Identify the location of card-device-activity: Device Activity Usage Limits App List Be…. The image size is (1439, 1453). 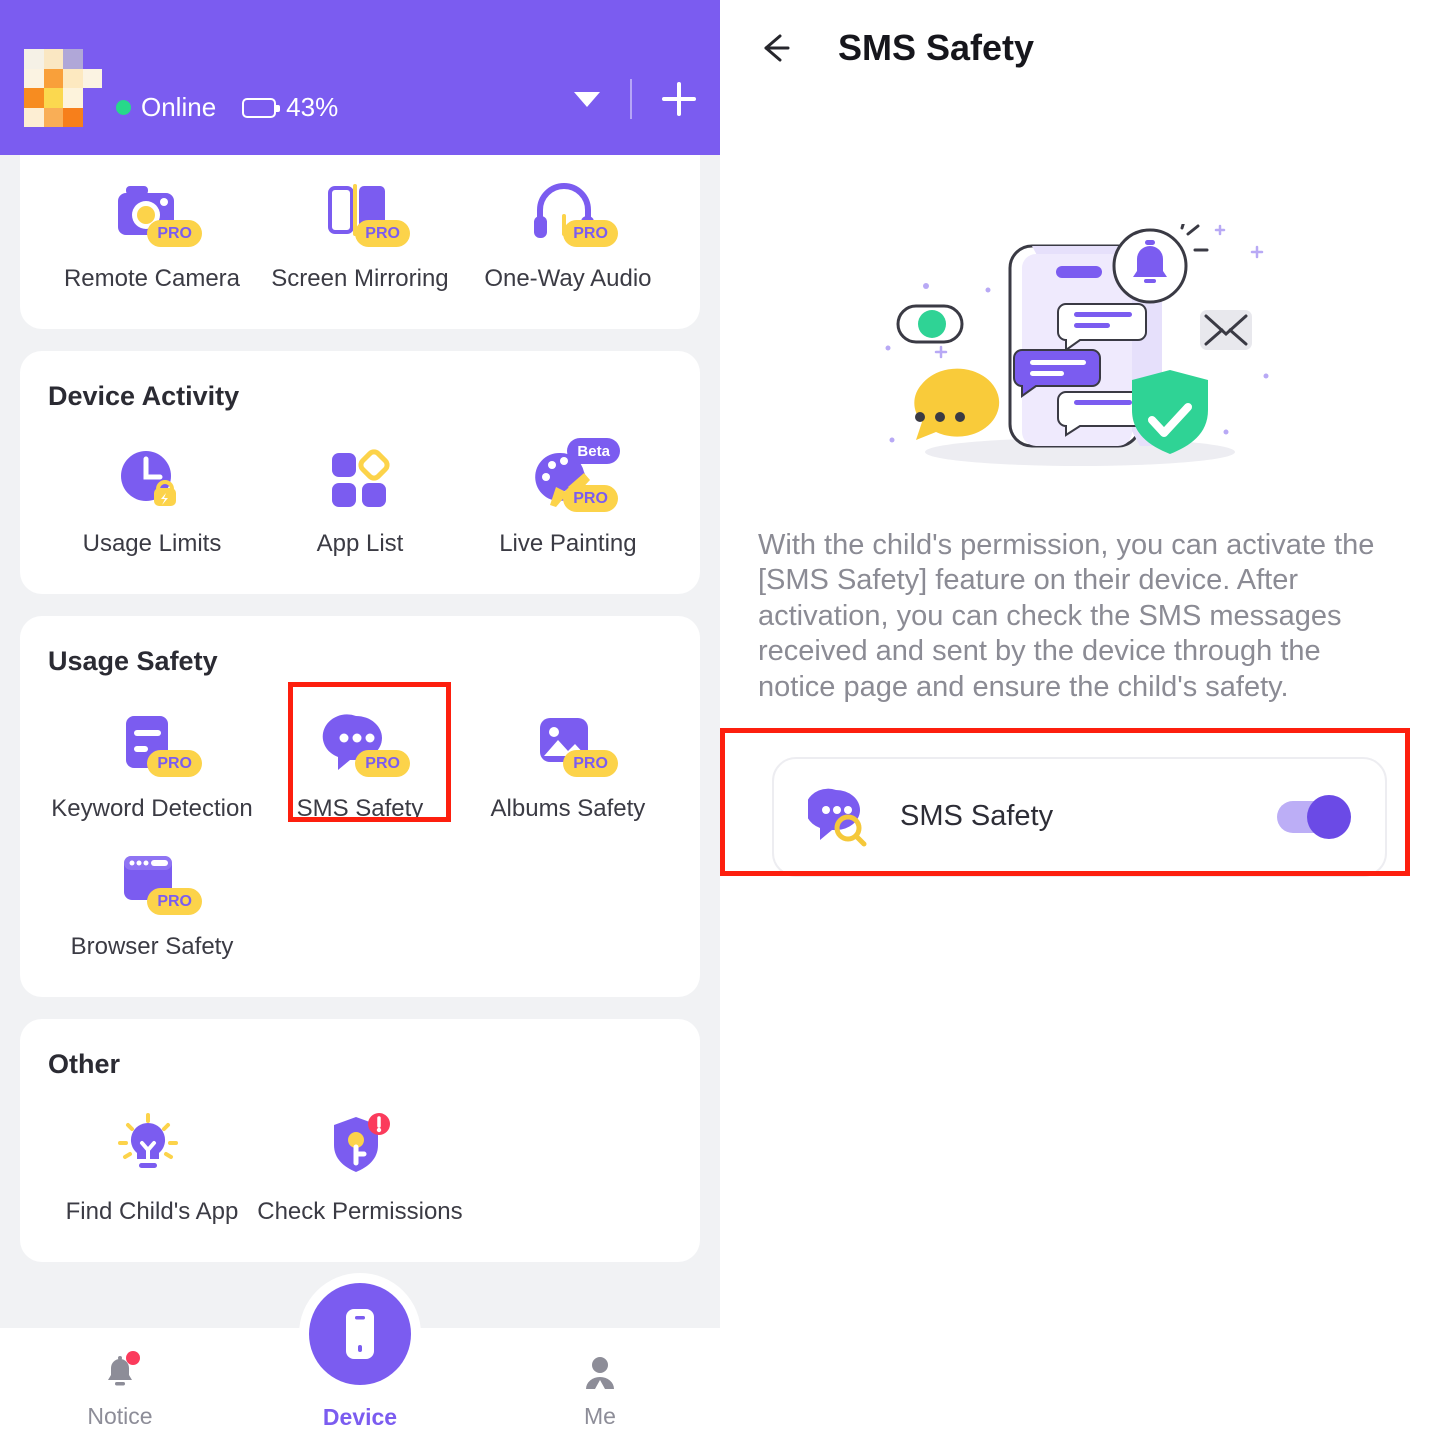
(360, 472).